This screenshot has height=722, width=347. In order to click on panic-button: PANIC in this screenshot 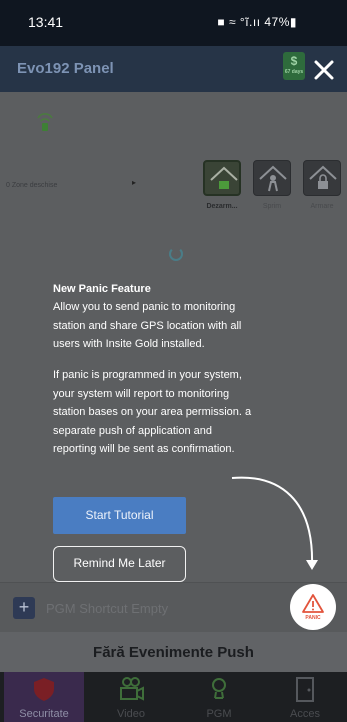, I will do `click(313, 607)`.